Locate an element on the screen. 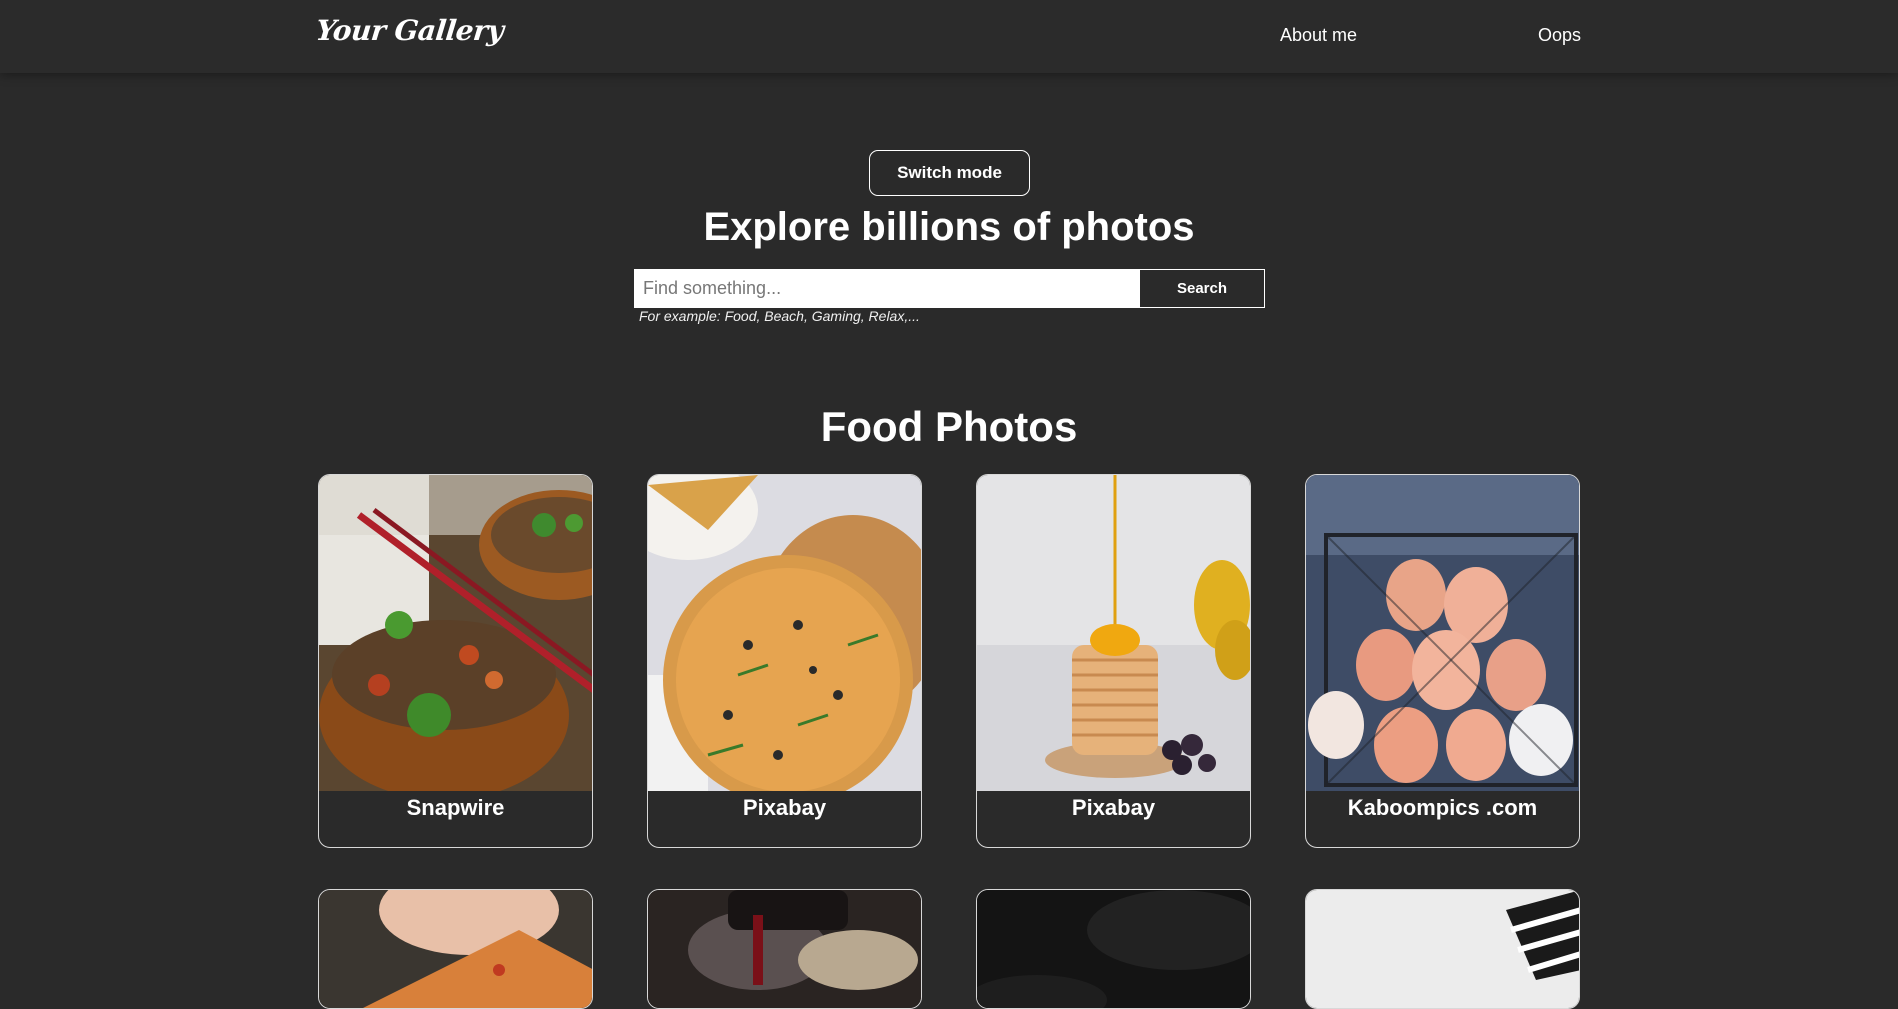  photo-credit: Snapwire is located at coordinates (455, 807).